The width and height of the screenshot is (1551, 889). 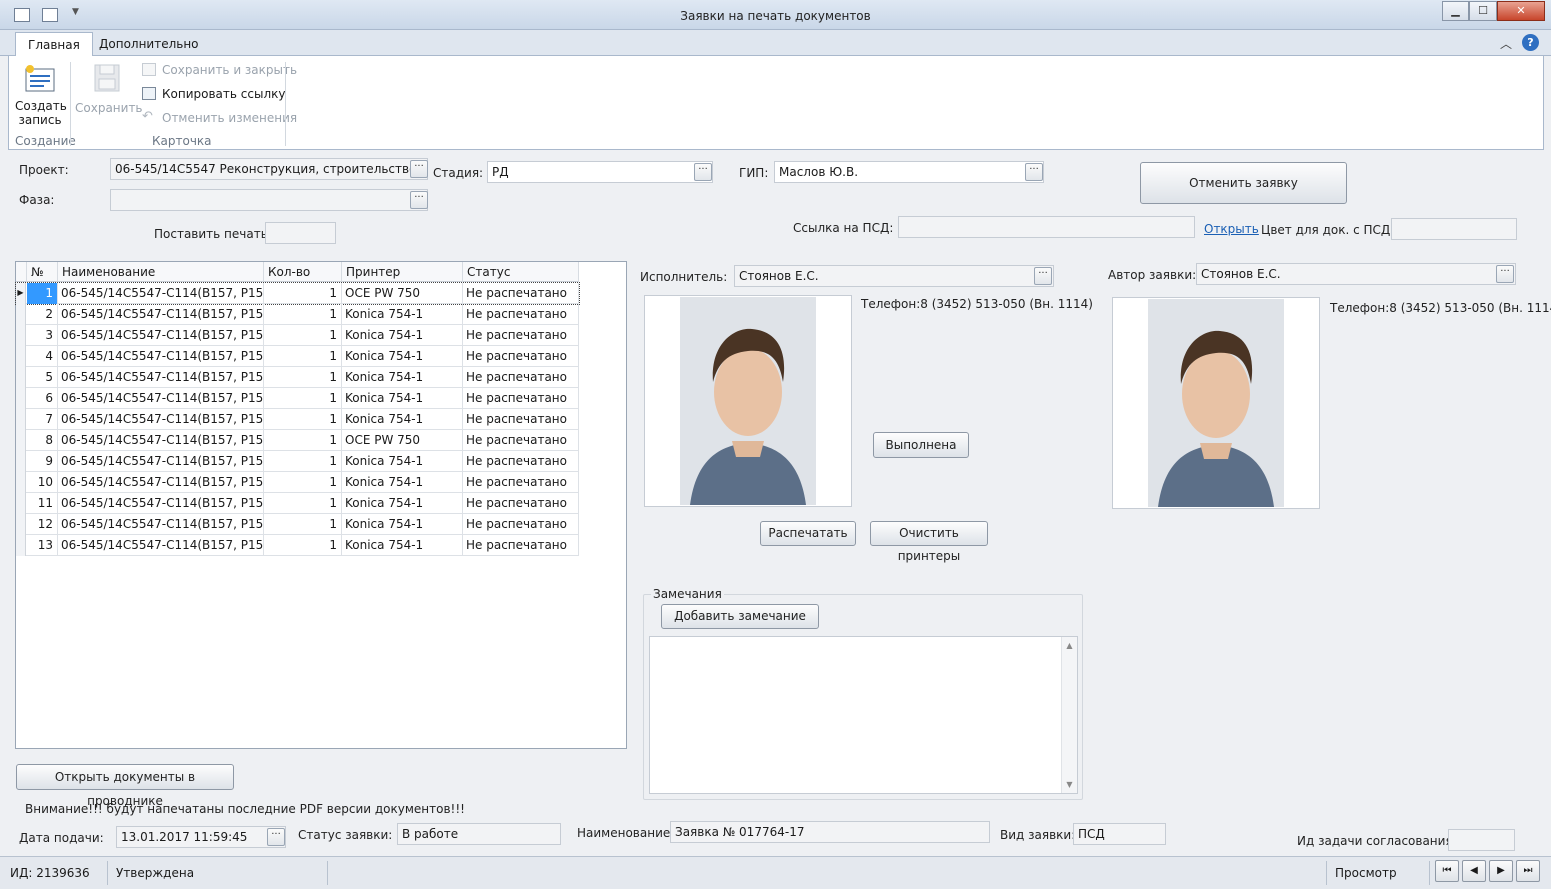 What do you see at coordinates (42, 335) in the screenshot?
I see `cell-number: 3` at bounding box center [42, 335].